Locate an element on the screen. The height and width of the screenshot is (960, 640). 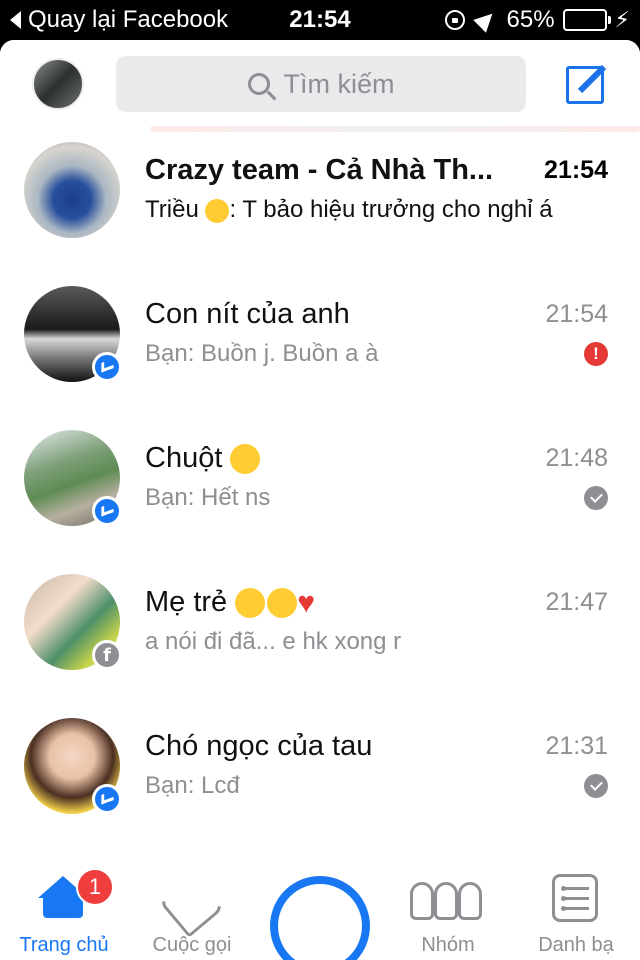
battery-icon is located at coordinates (586, 20).